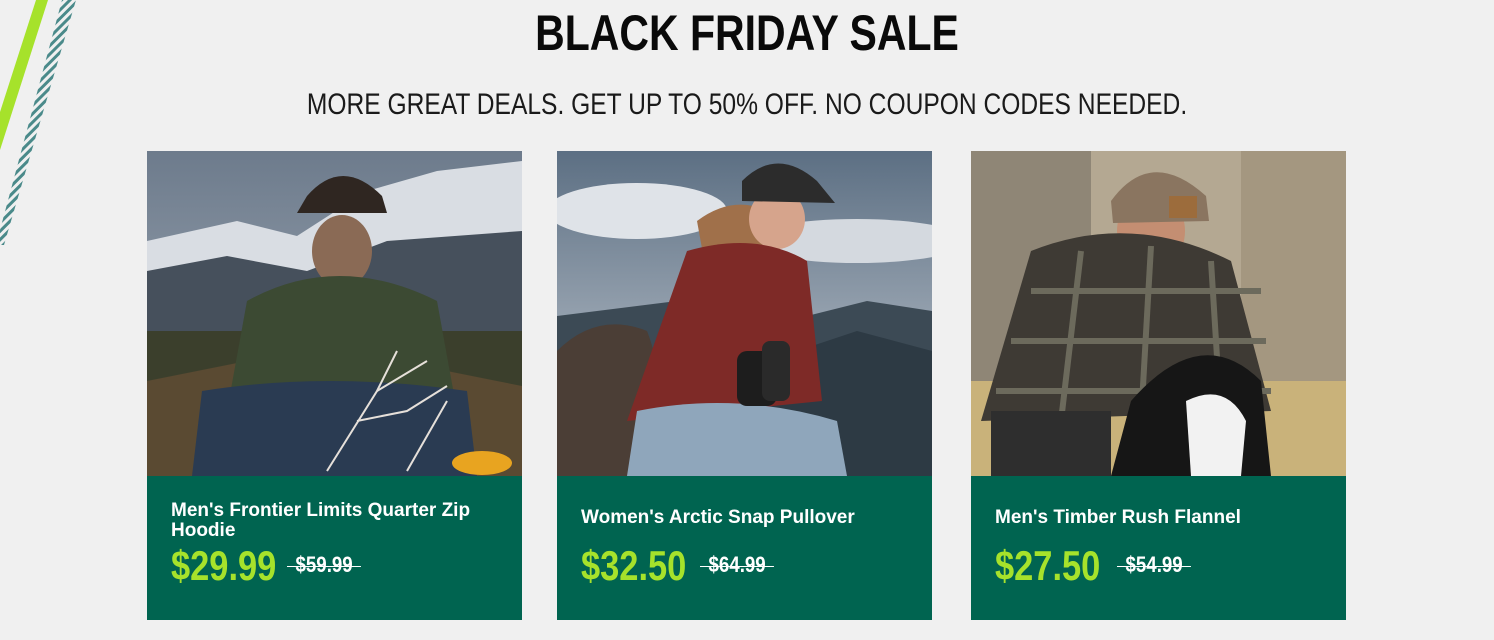 The width and height of the screenshot is (1494, 640). I want to click on original-price: $54.99, so click(1154, 565).